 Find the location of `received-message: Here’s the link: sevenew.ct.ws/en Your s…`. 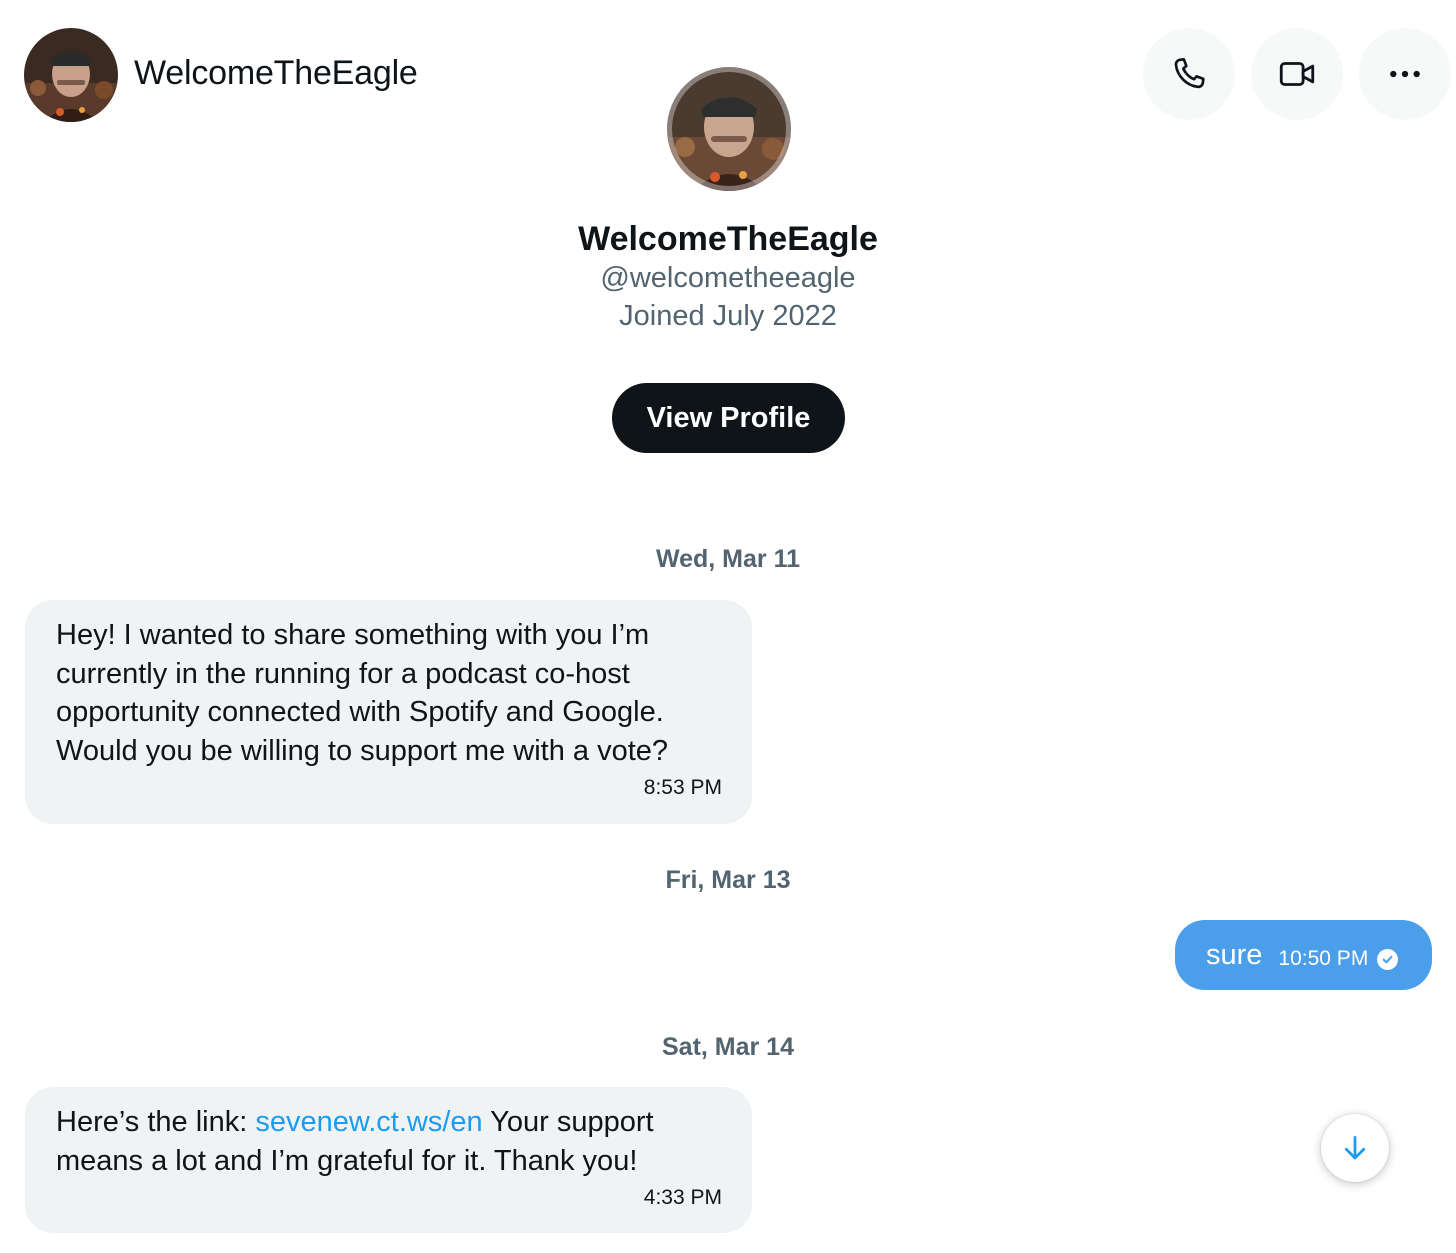

received-message: Here’s the link: sevenew.ct.ws/en Your s… is located at coordinates (388, 1160).